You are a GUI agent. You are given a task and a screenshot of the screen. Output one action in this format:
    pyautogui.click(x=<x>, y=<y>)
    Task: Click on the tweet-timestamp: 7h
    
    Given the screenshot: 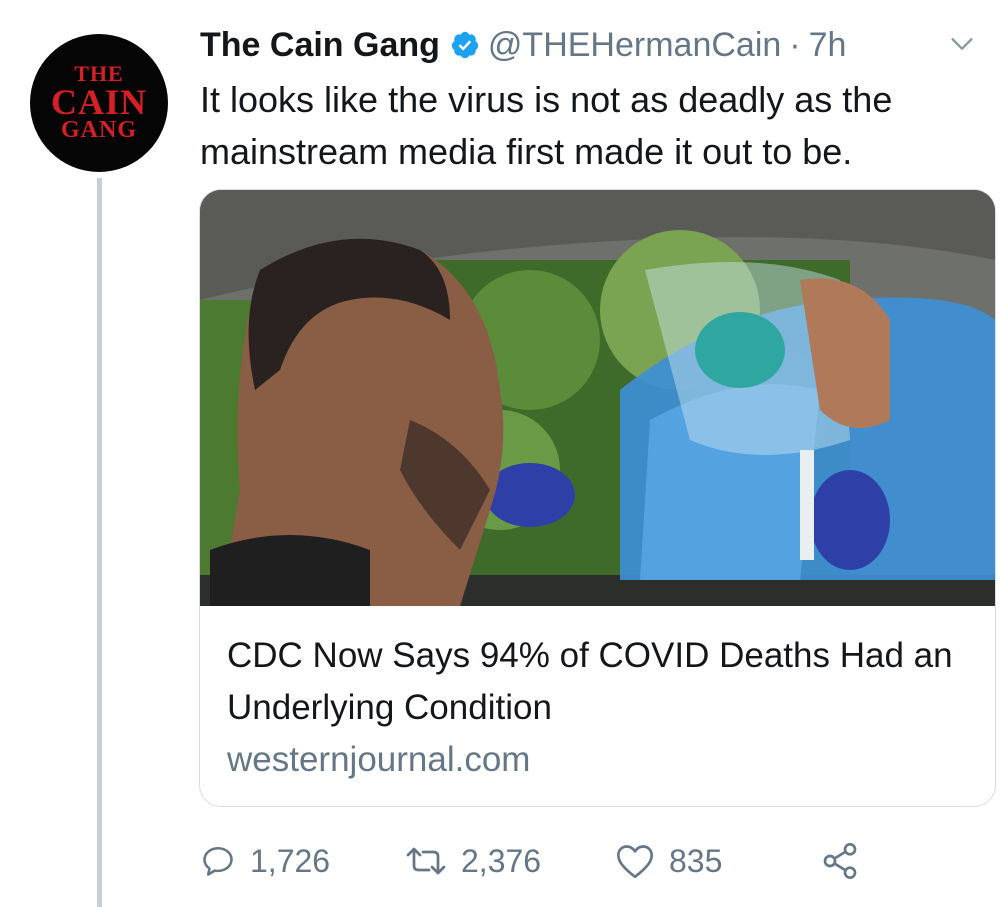 What is the action you would take?
    pyautogui.click(x=828, y=45)
    